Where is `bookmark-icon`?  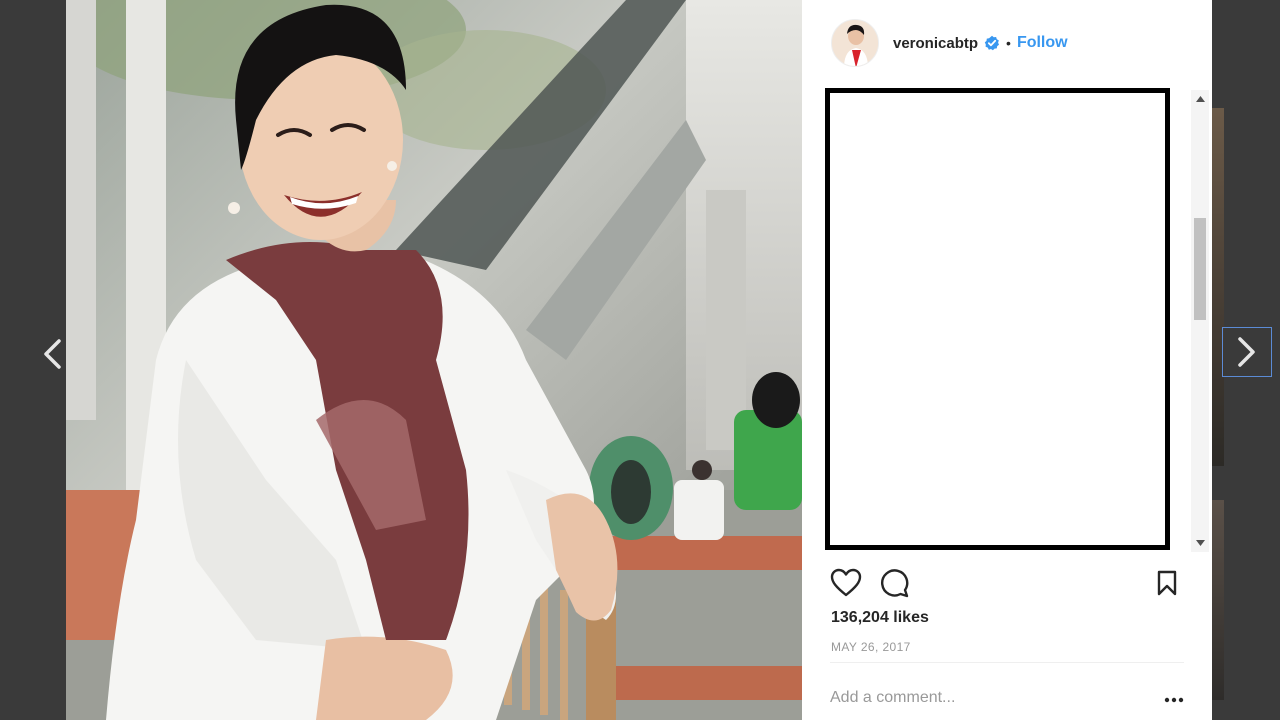
bookmark-icon is located at coordinates (1167, 585).